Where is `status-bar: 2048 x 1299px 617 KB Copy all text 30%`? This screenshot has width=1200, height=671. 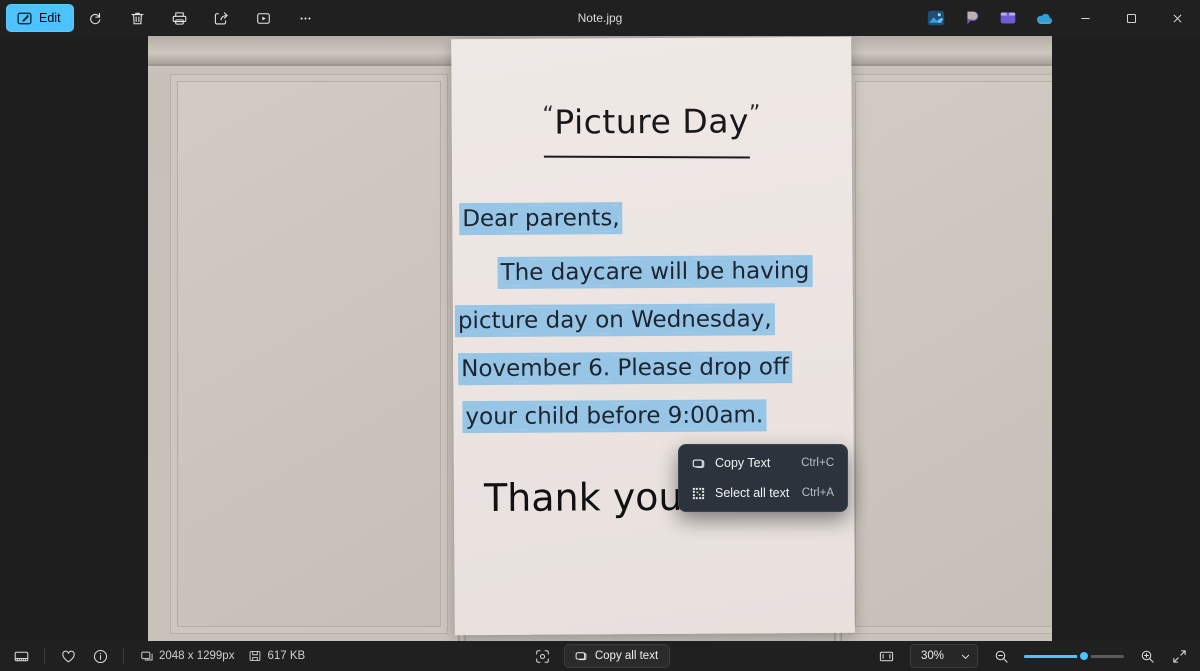 status-bar: 2048 x 1299px 617 KB Copy all text 30% is located at coordinates (600, 656).